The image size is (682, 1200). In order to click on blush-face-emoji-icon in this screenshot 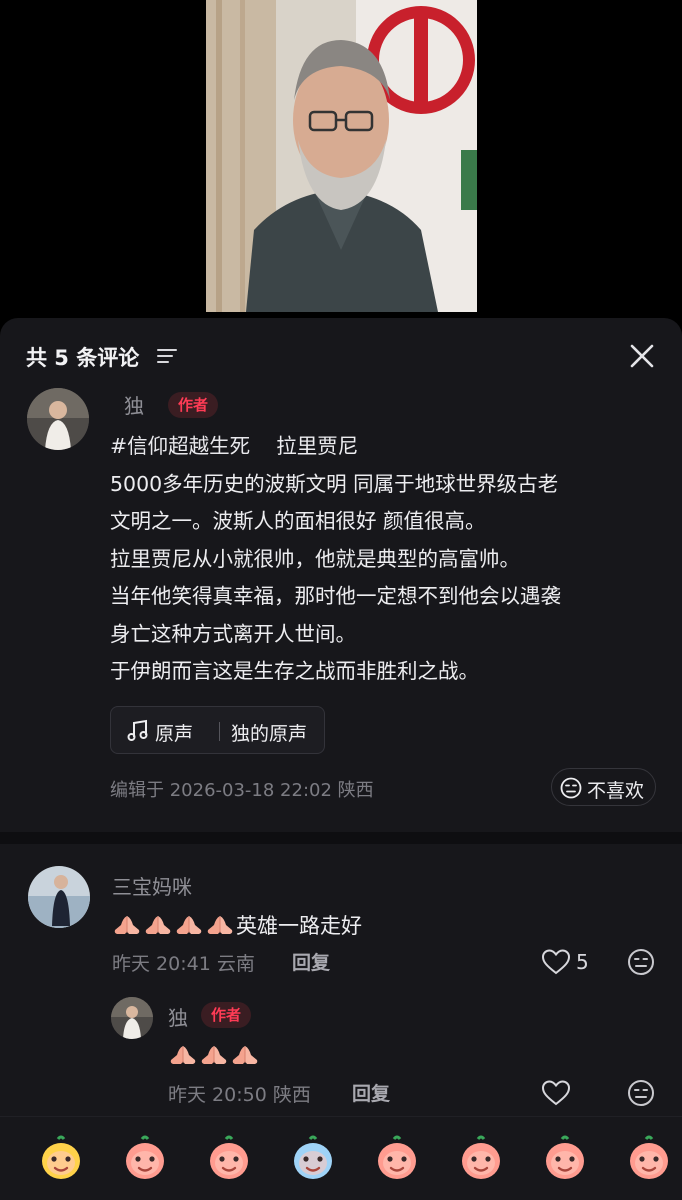, I will do `click(565, 1158)`.